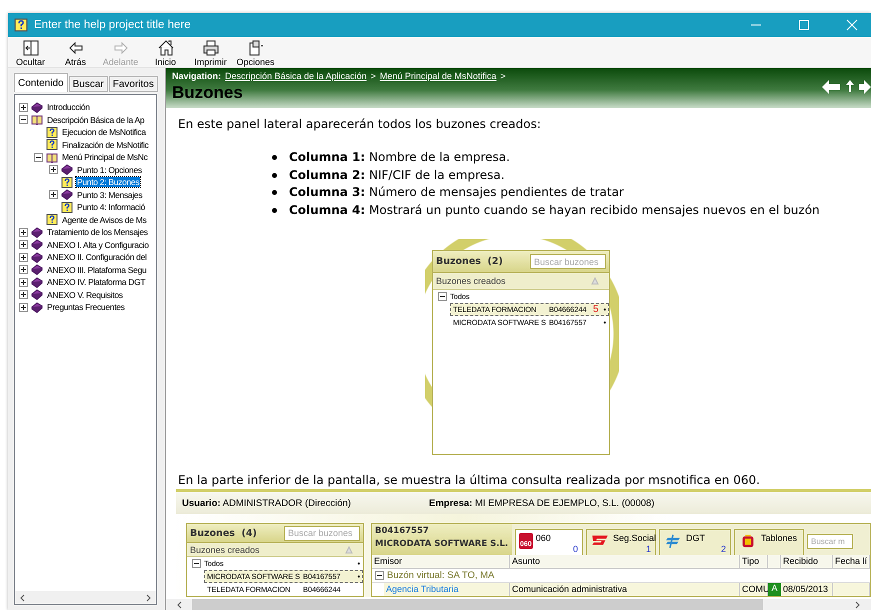 The height and width of the screenshot is (610, 871). What do you see at coordinates (97, 269) in the screenshot?
I see `tree-item: ANEXO III. Plataforma Segu` at bounding box center [97, 269].